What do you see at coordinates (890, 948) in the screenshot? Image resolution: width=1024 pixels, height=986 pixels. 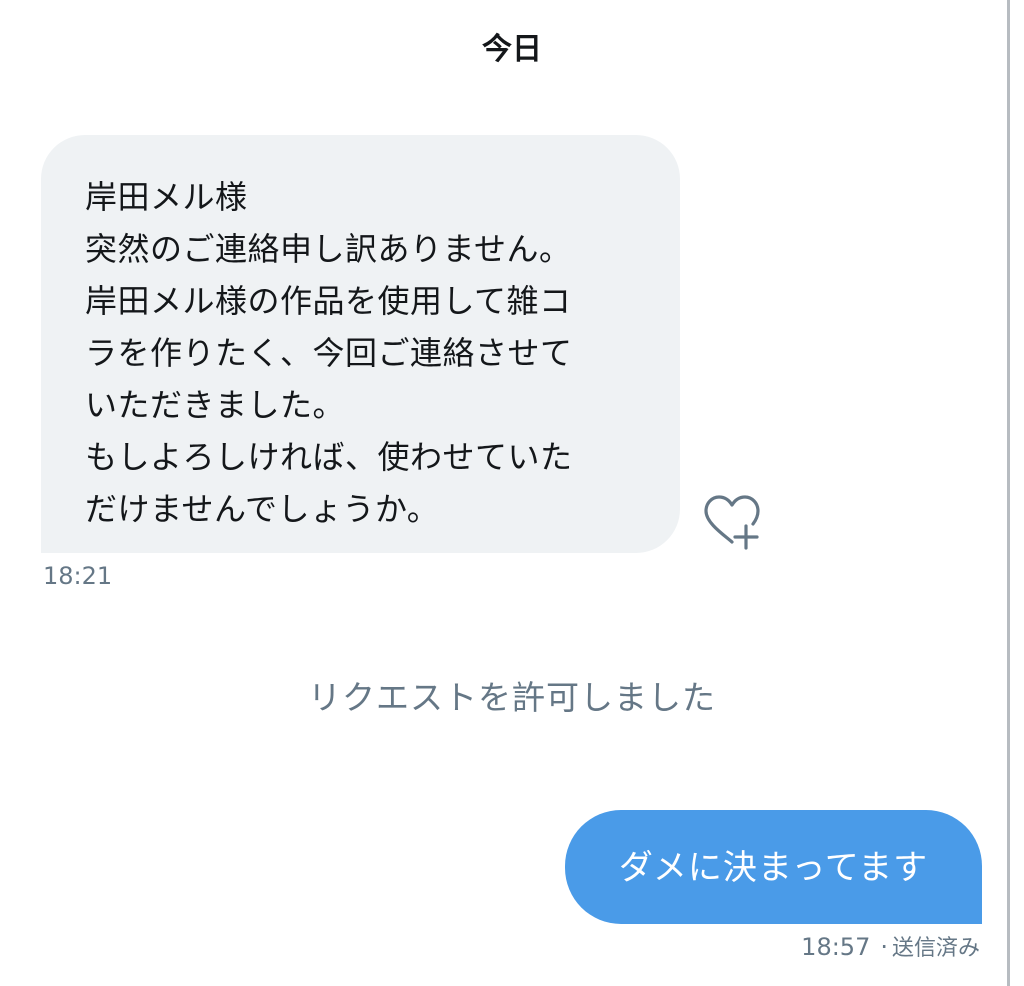 I see `outgoing-message-meta: 18:57 · 送信済み` at bounding box center [890, 948].